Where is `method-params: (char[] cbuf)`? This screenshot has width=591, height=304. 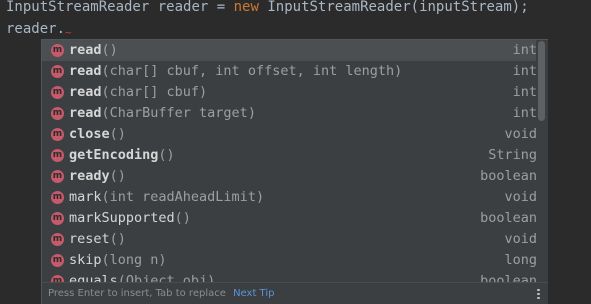 method-params: (char[] cbuf) is located at coordinates (154, 92).